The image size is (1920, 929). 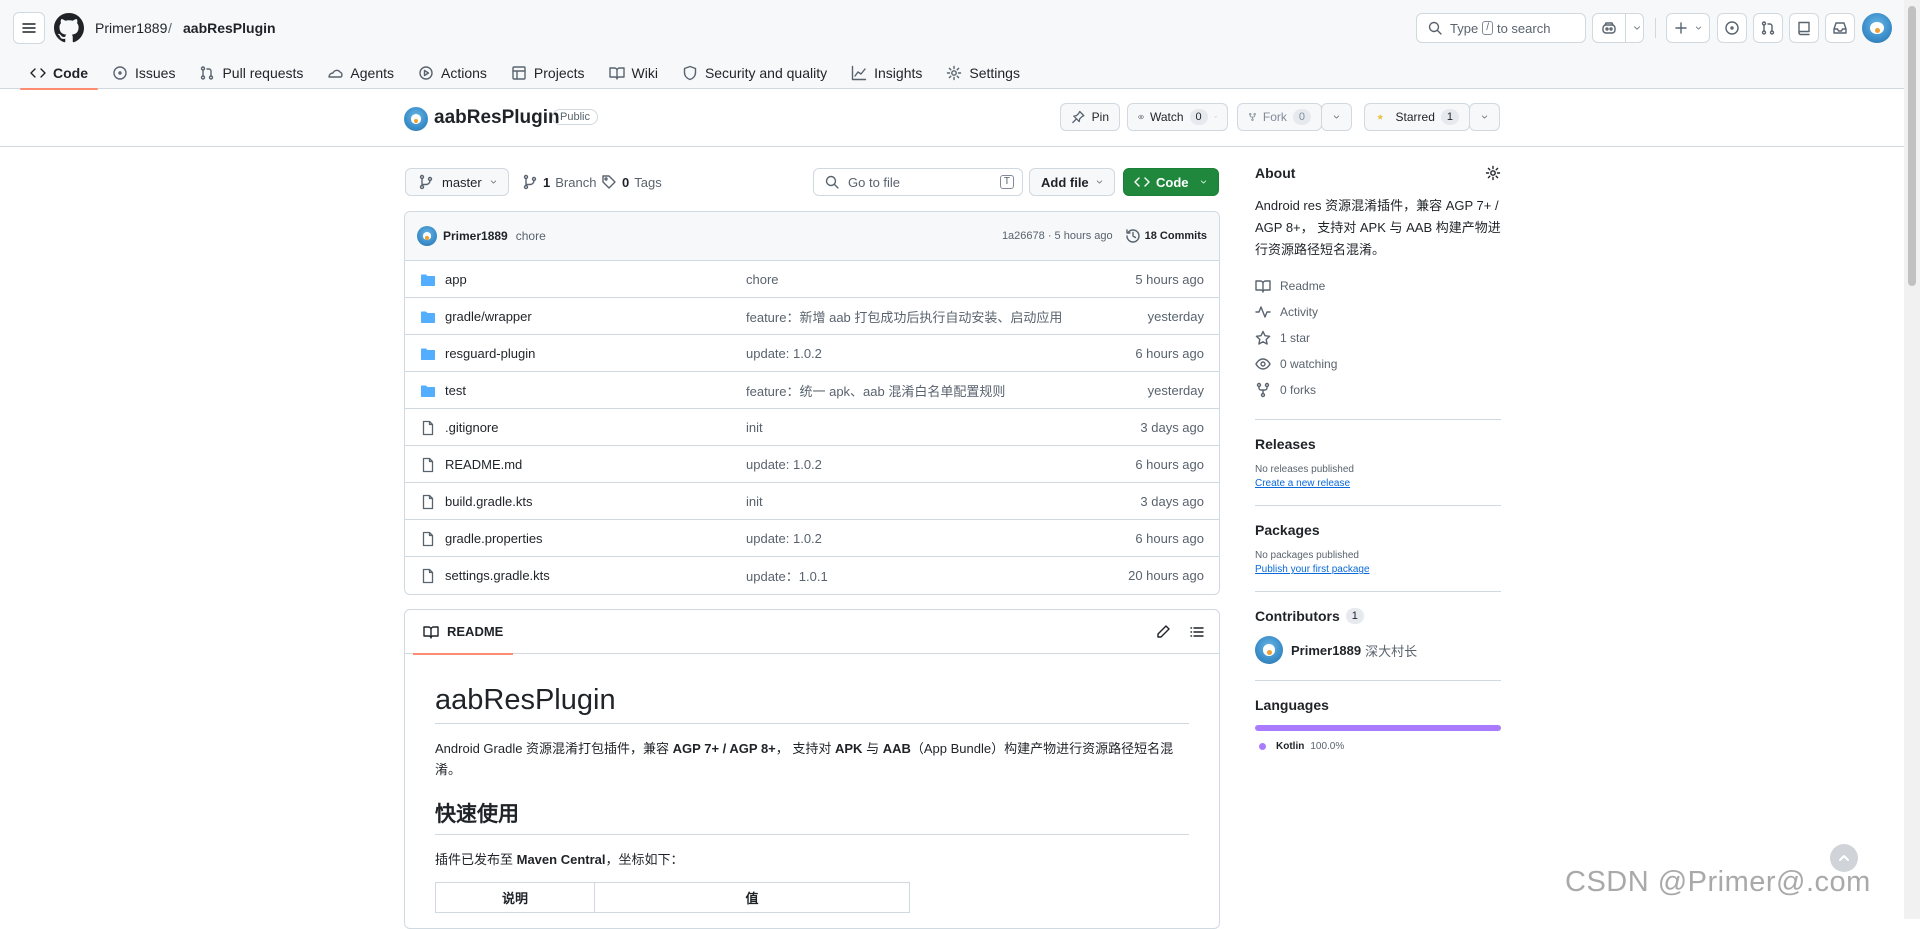 I want to click on fork-dropdown-button, so click(x=1336, y=117).